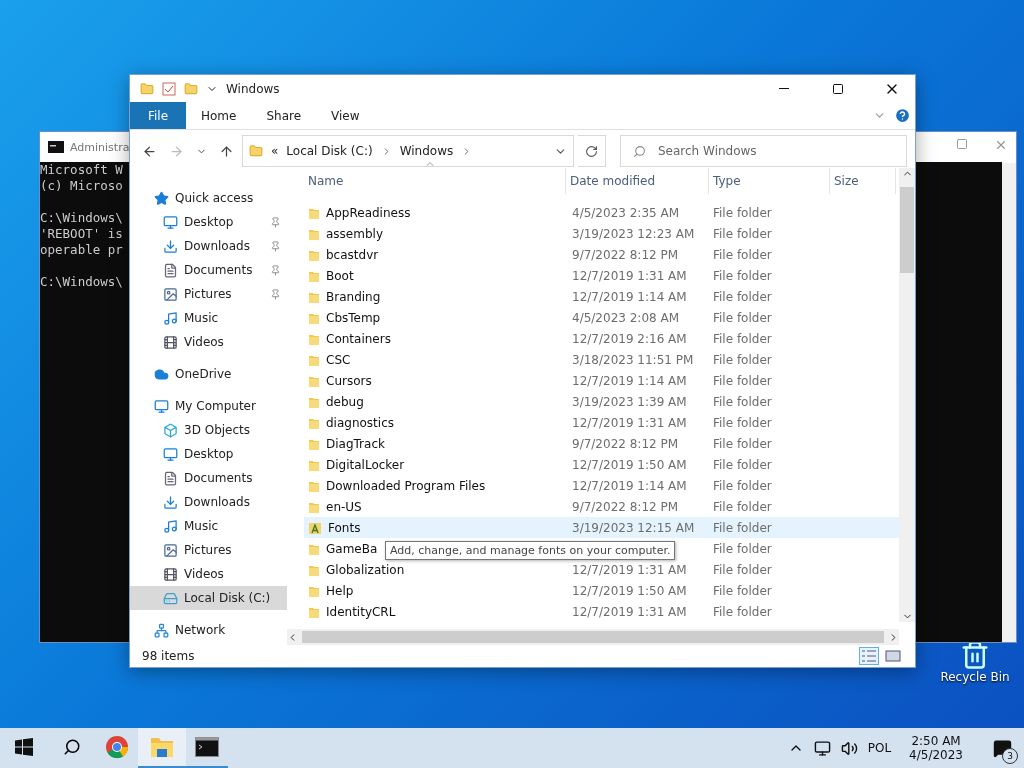 The width and height of the screenshot is (1024, 768). I want to click on checklist-icon, so click(169, 88).